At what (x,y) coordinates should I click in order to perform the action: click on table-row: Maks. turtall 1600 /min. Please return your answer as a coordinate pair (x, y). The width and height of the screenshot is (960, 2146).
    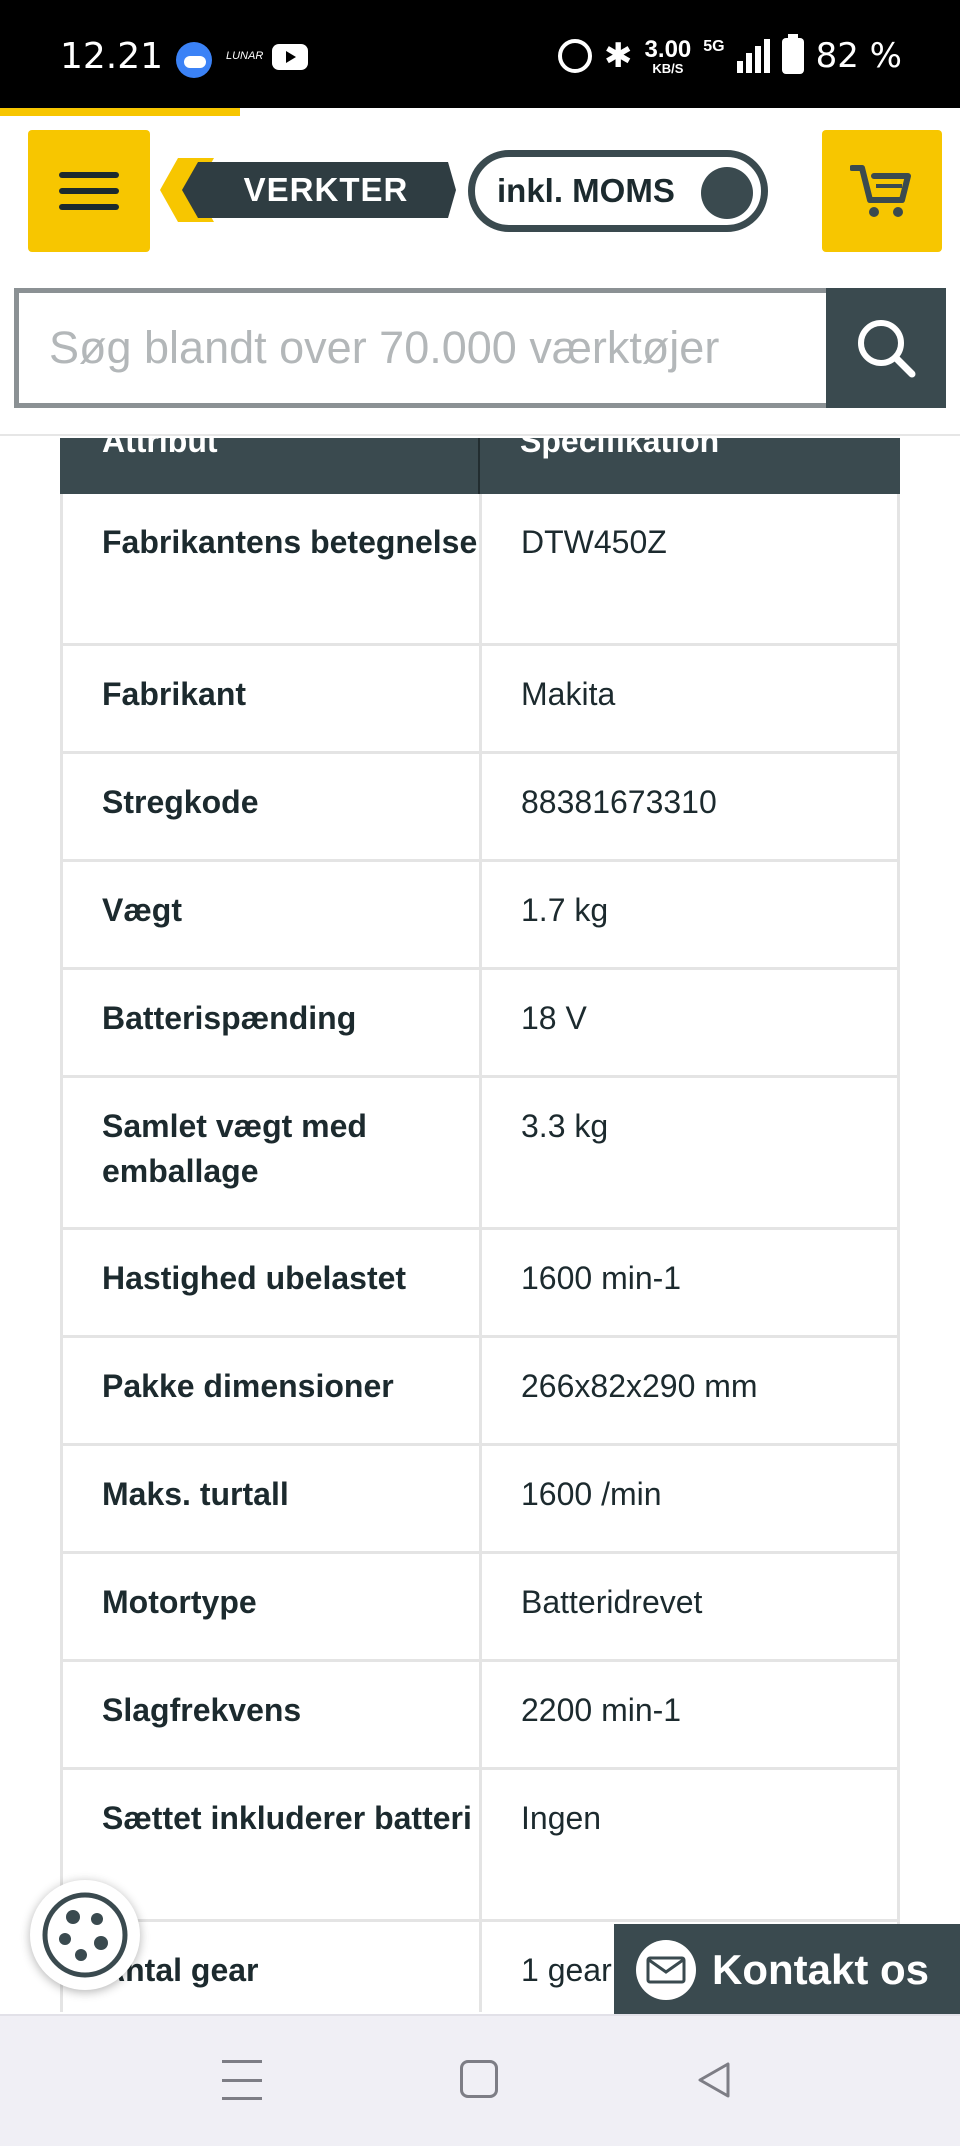
    Looking at the image, I should click on (480, 1500).